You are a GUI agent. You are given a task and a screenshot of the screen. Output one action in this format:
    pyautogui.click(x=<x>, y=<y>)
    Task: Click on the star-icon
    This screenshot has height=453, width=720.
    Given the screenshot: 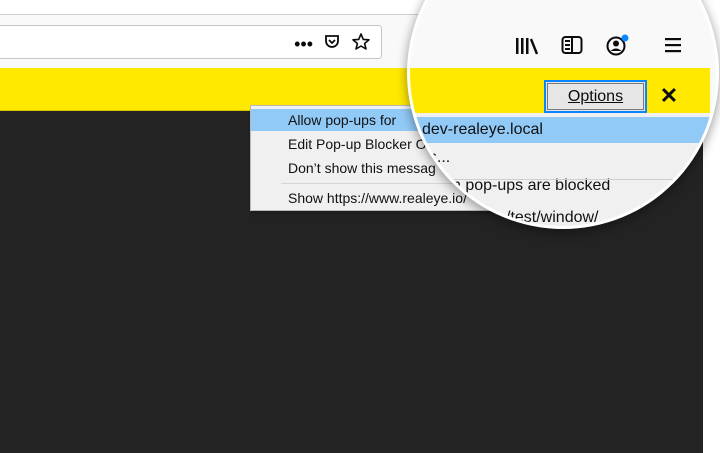 What is the action you would take?
    pyautogui.click(x=361, y=44)
    